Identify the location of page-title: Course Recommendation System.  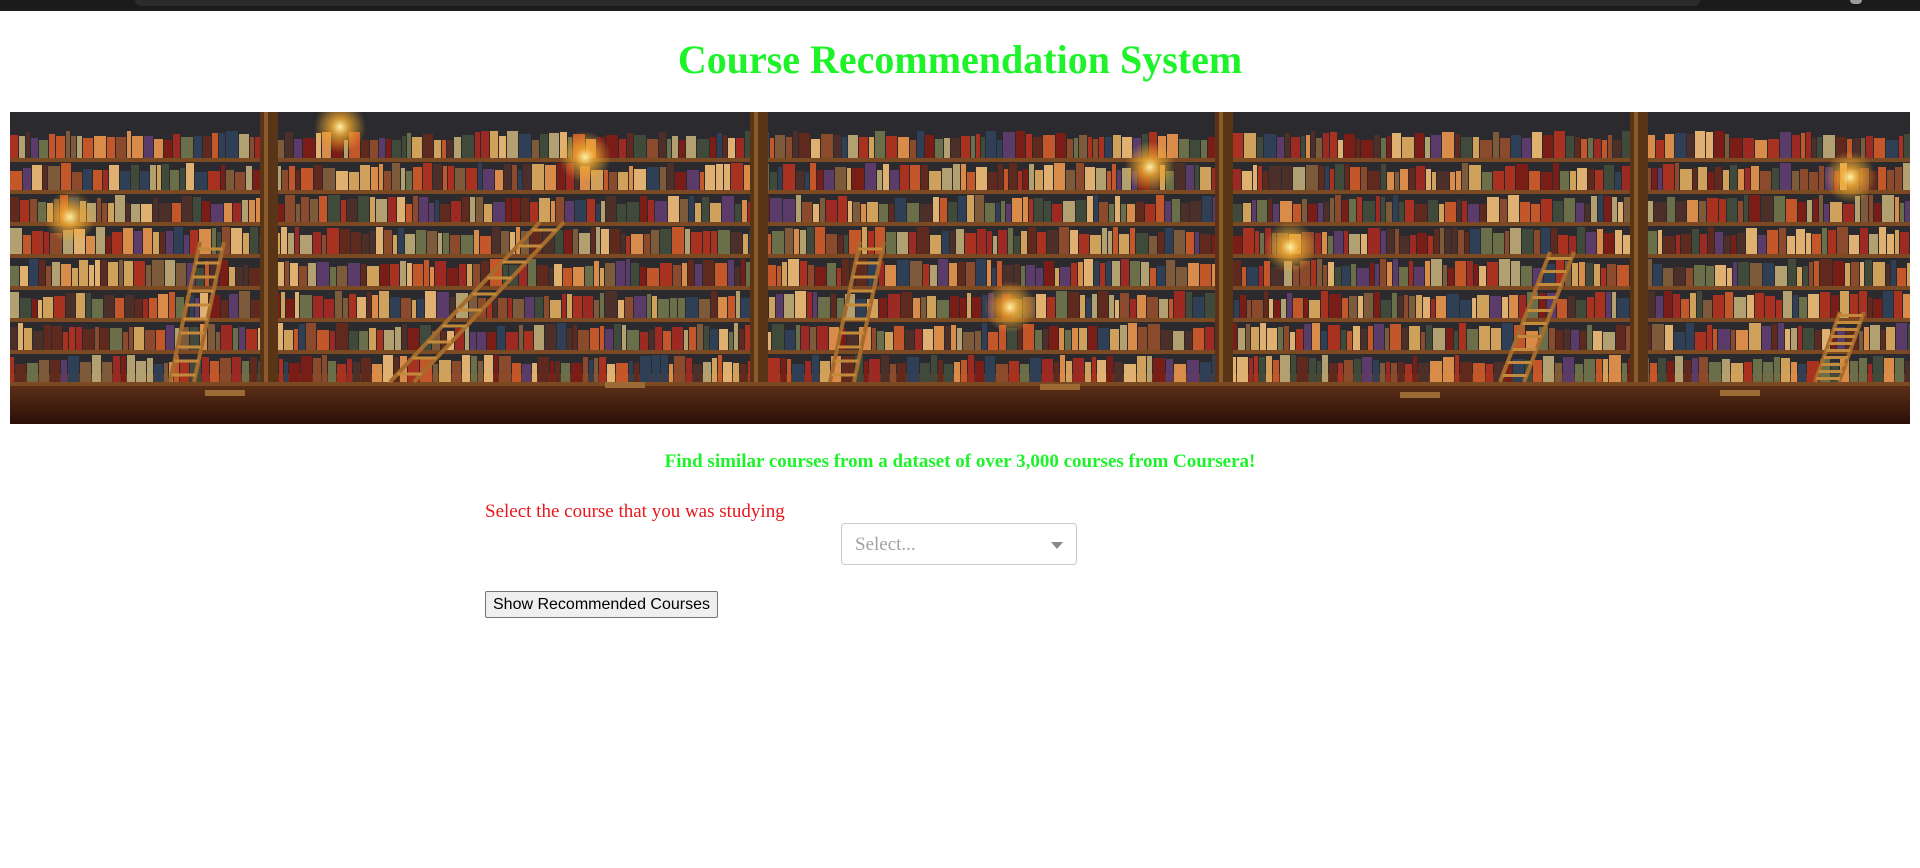
(960, 59).